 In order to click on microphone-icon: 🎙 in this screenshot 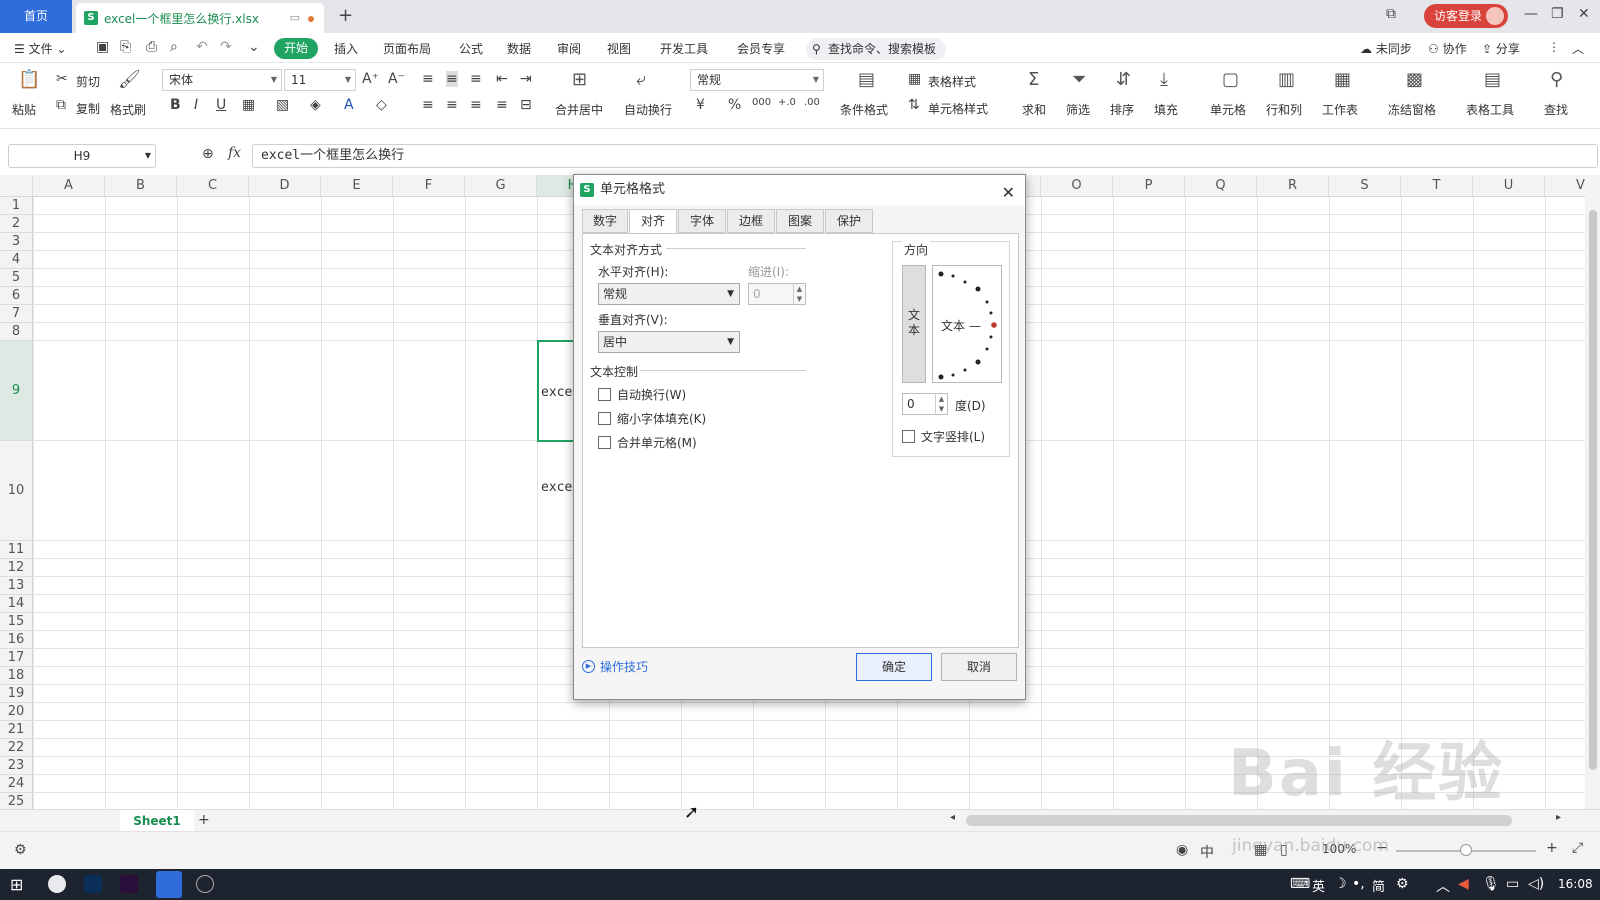, I will do `click(1491, 884)`.